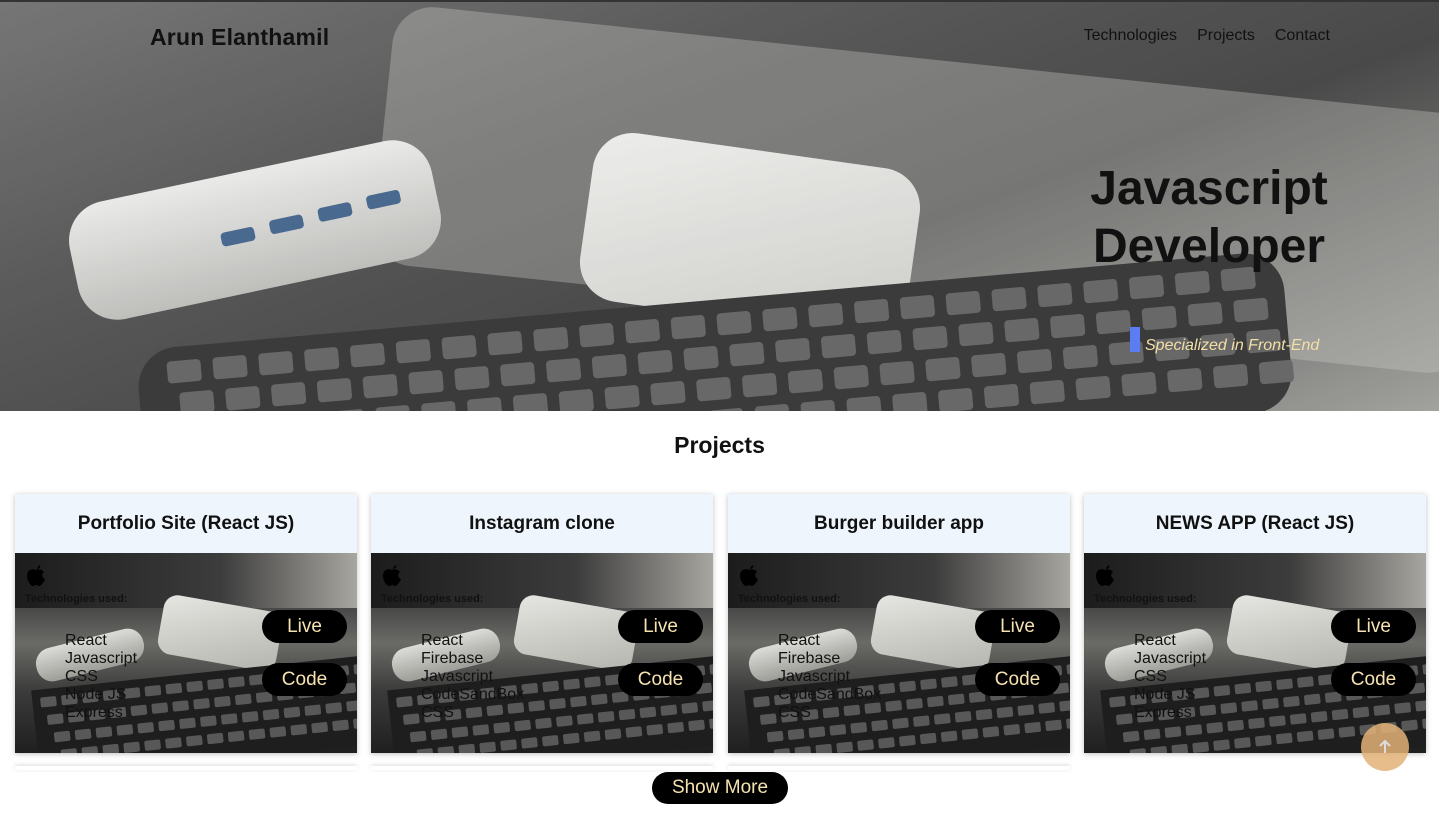 The width and height of the screenshot is (1439, 821). I want to click on hero-tagline: Specialized in Front-End, so click(1232, 345).